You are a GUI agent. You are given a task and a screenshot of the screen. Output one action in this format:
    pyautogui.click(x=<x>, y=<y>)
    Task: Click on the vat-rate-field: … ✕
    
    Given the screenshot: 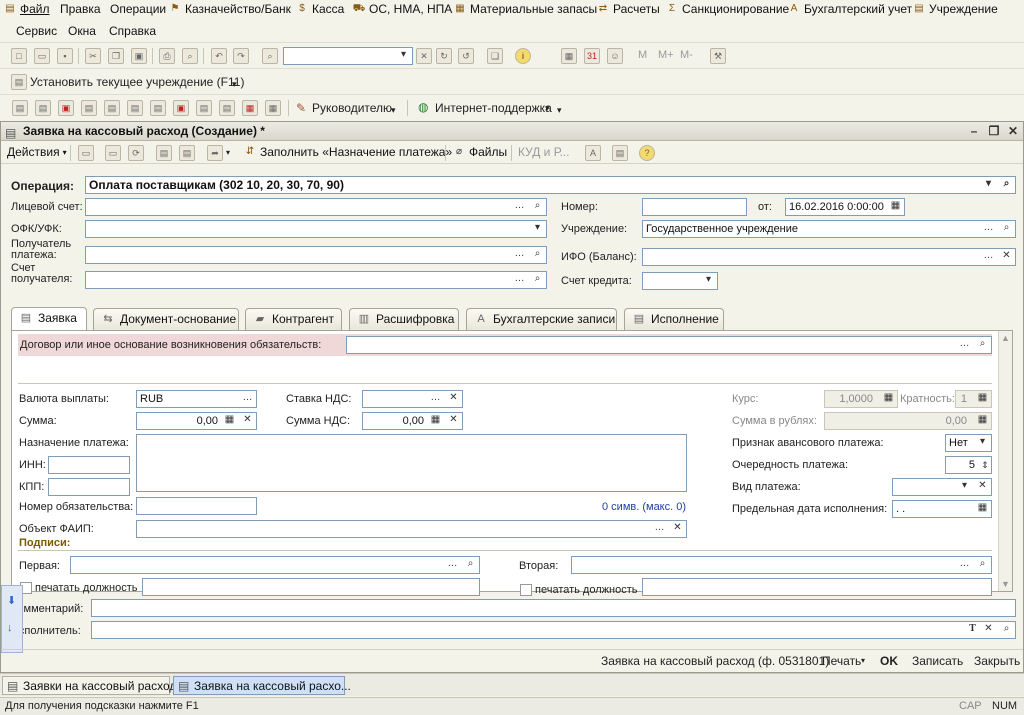 What is the action you would take?
    pyautogui.click(x=412, y=399)
    